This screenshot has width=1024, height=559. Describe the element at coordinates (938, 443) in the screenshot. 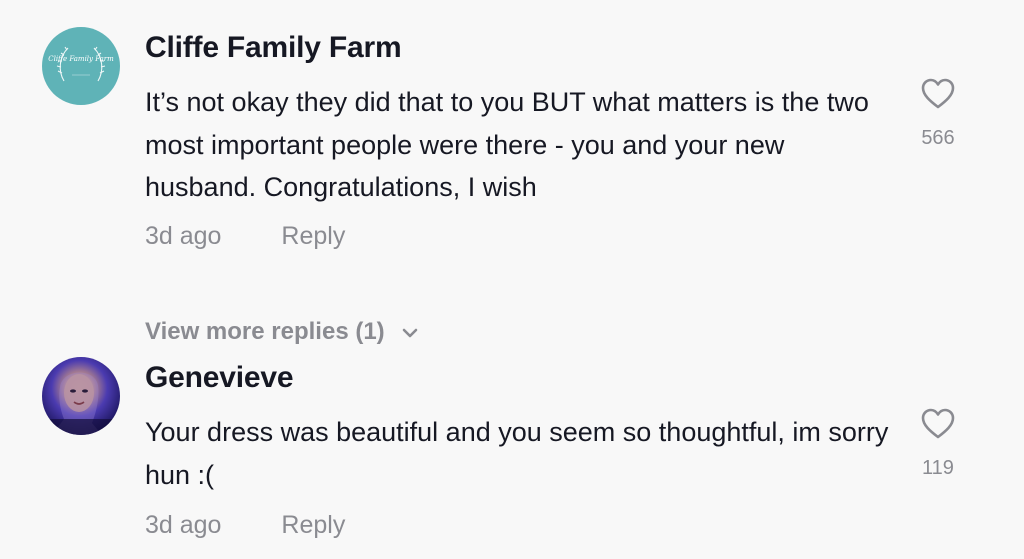

I see `like-button: 119` at that location.